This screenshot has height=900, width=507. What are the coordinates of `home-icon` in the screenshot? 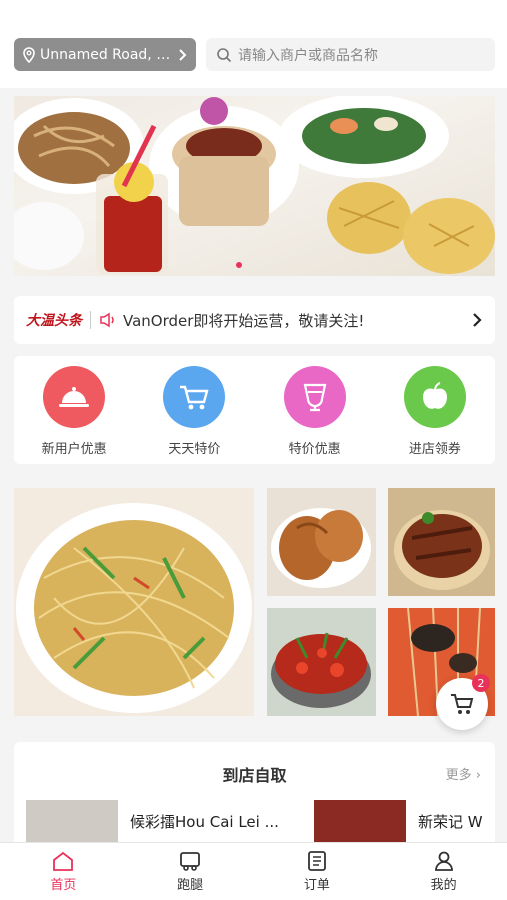 It's located at (63, 861).